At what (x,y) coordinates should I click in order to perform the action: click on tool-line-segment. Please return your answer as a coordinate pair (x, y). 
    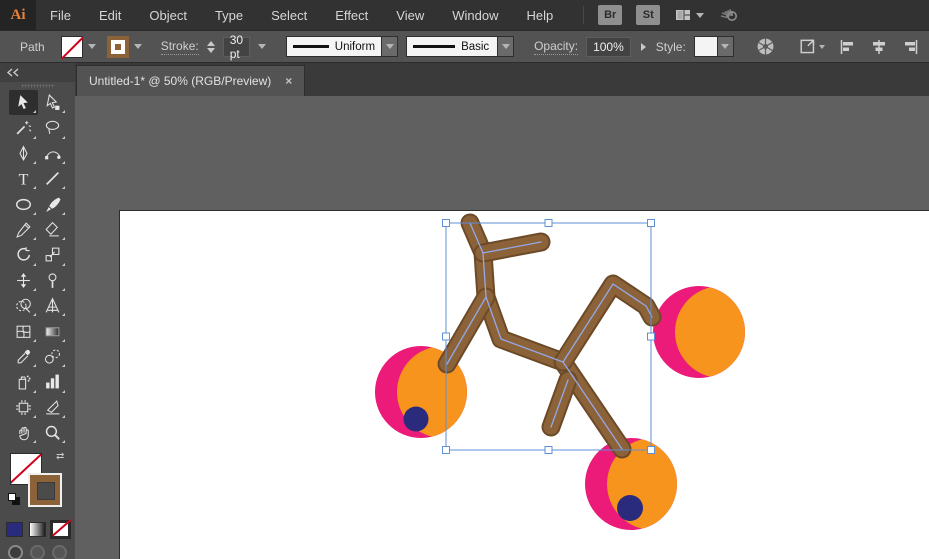
    Looking at the image, I should click on (52, 178).